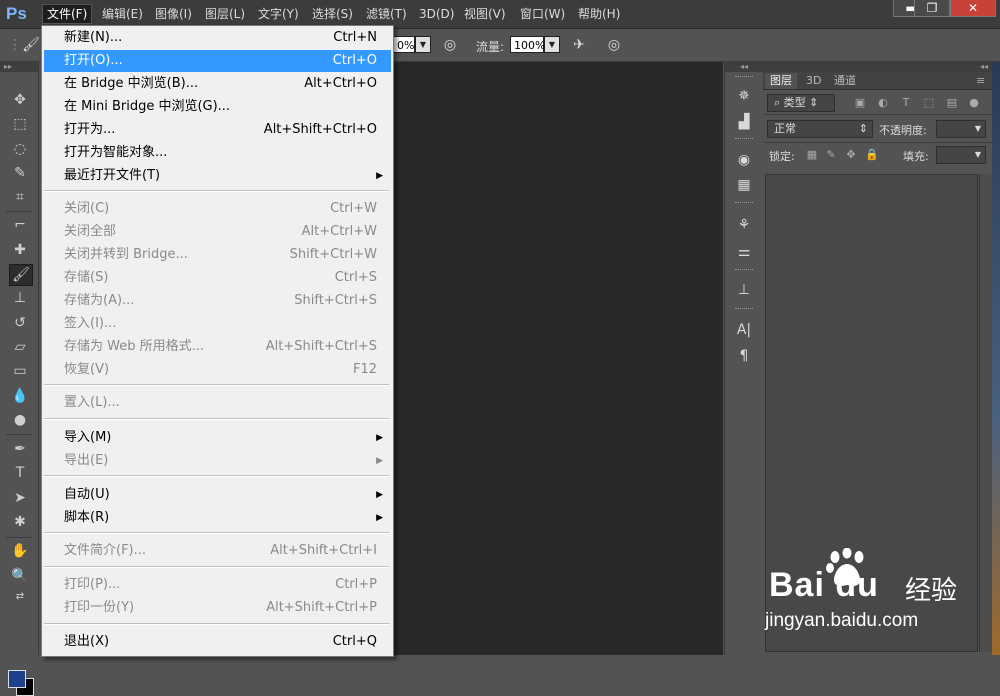 The height and width of the screenshot is (696, 1000). What do you see at coordinates (781, 81) in the screenshot?
I see `tab-layers: 图层` at bounding box center [781, 81].